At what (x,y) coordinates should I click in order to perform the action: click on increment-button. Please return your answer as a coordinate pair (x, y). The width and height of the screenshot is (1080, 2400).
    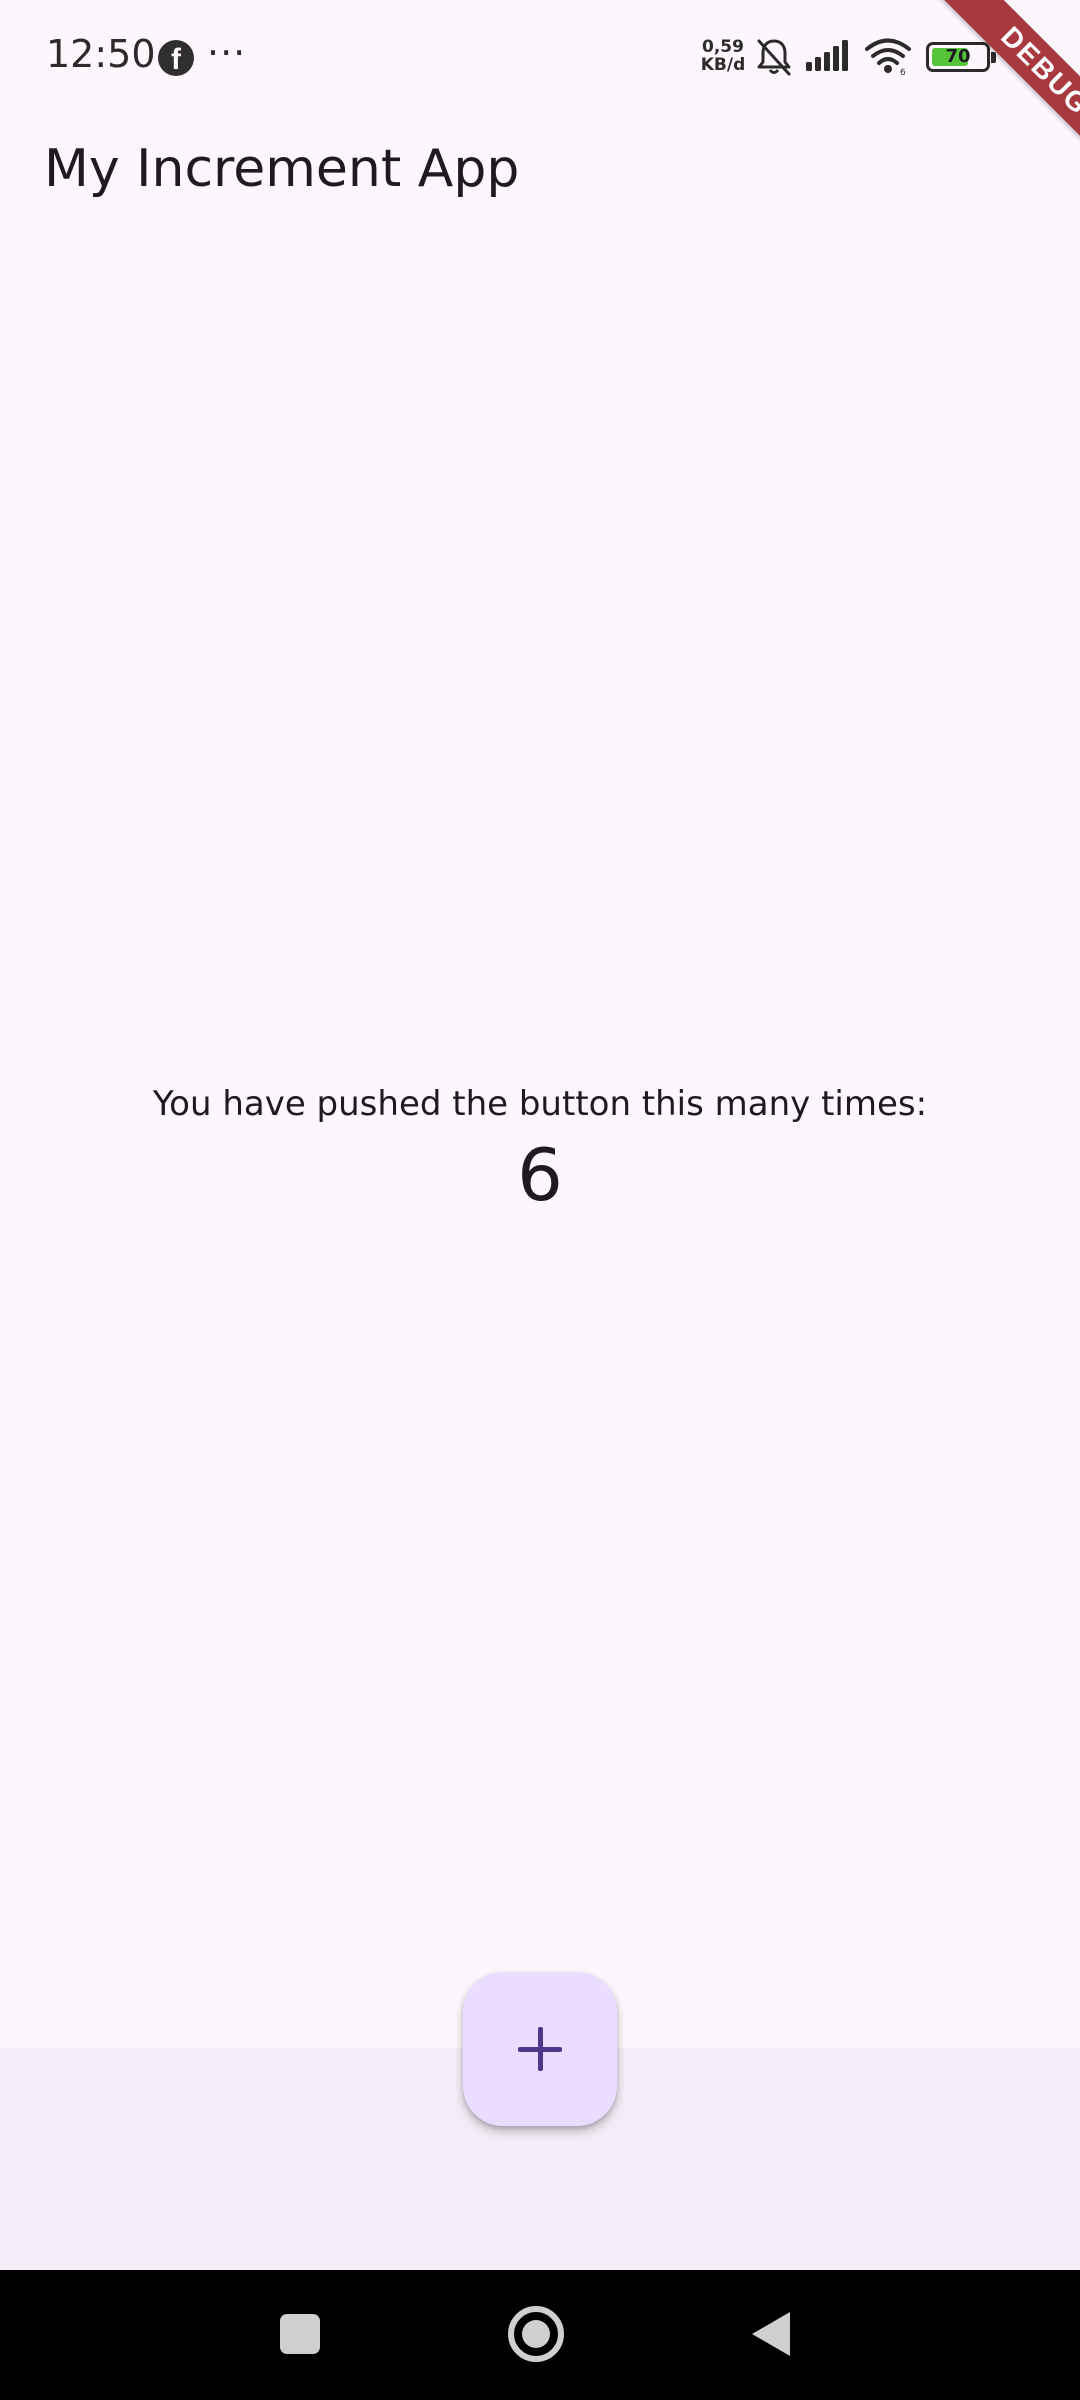
    Looking at the image, I should click on (540, 2049).